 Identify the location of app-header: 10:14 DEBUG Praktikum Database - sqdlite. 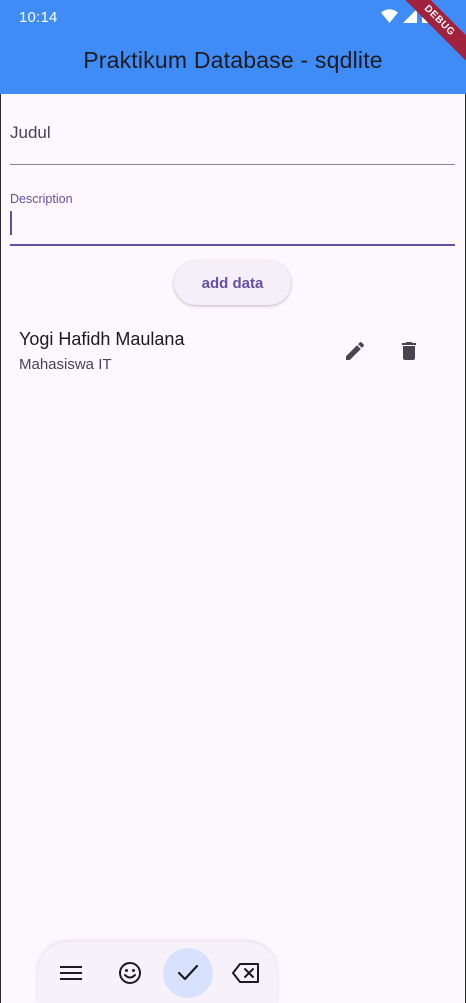
(233, 47).